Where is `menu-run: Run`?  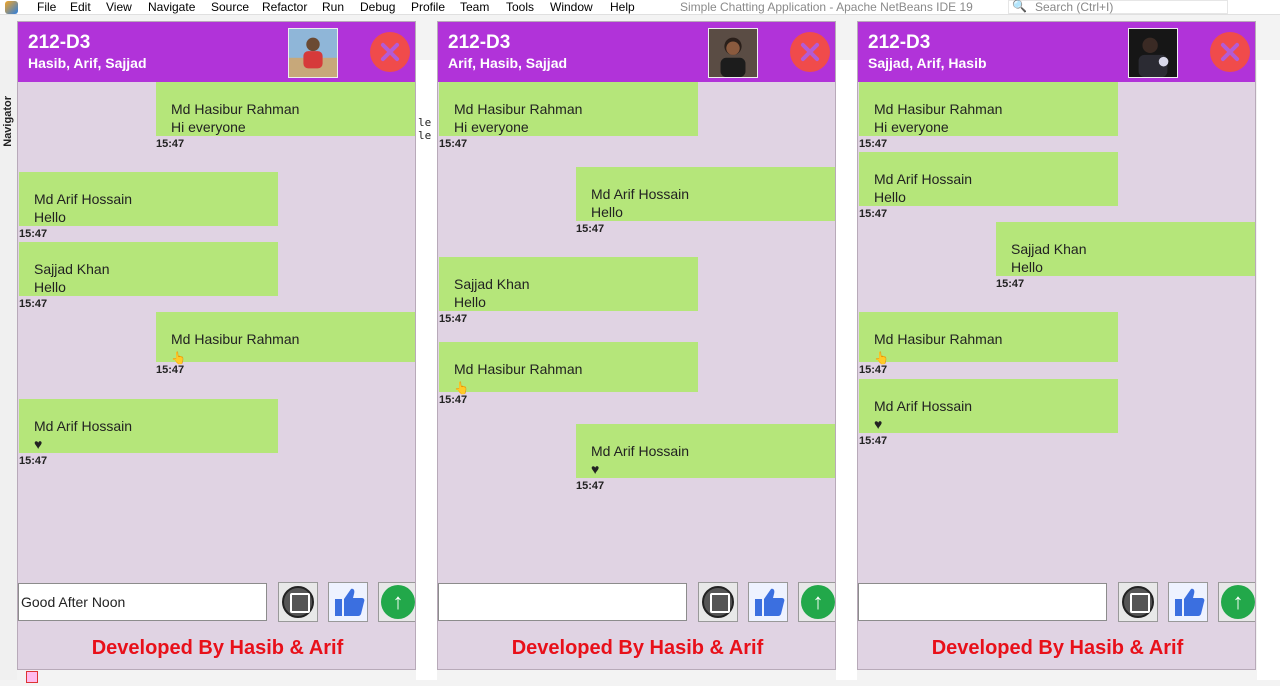
menu-run: Run is located at coordinates (333, 7).